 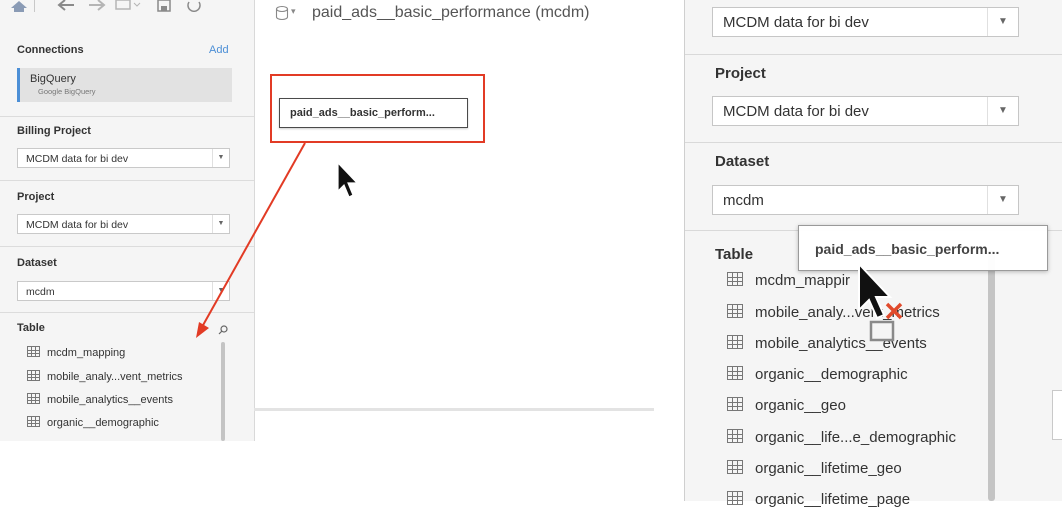 What do you see at coordinates (882, 331) in the screenshot?
I see `drag-target-icon` at bounding box center [882, 331].